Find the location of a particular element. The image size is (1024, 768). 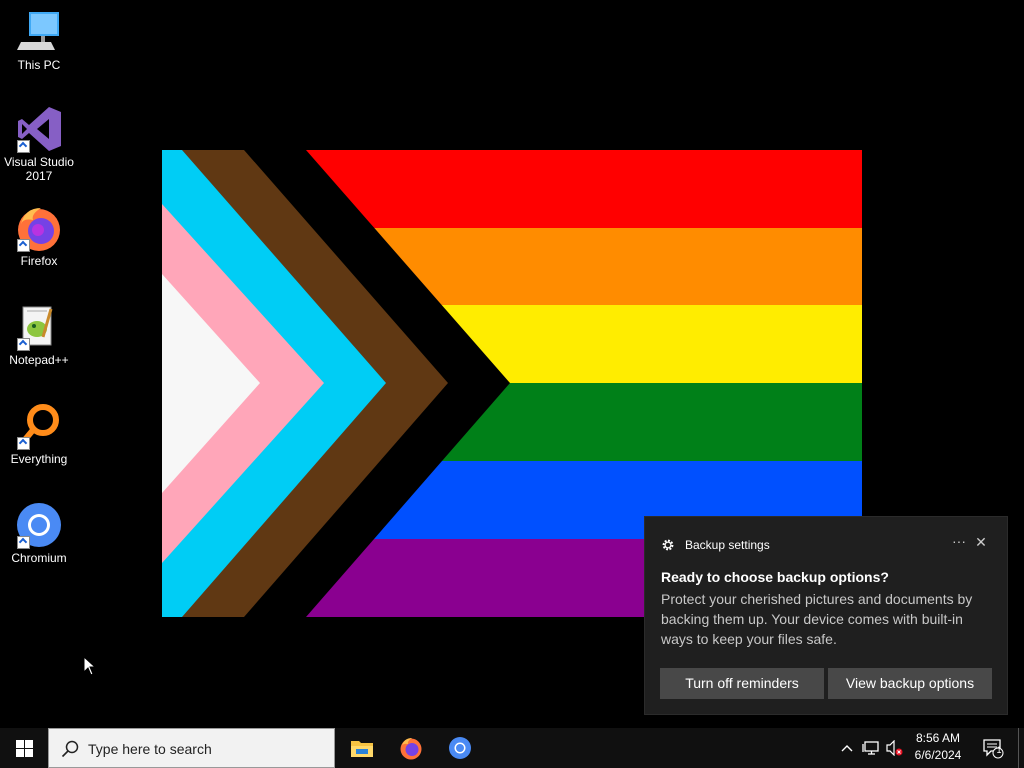

view-backup-options-button: View backup options is located at coordinates (910, 683).